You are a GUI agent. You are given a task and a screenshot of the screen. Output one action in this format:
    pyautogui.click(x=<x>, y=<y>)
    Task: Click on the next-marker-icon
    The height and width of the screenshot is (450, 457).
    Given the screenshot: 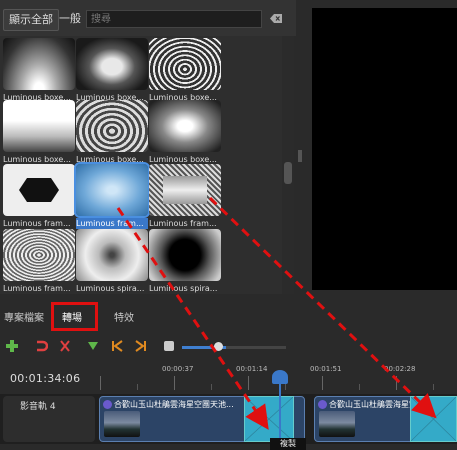 What is the action you would take?
    pyautogui.click(x=141, y=346)
    